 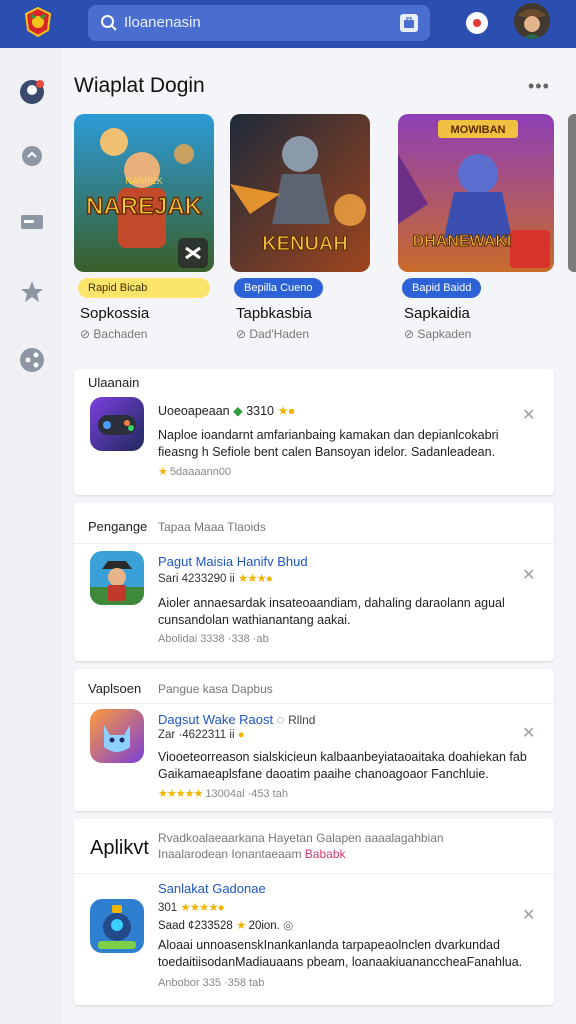 I want to click on briefcase-icon, so click(x=409, y=23).